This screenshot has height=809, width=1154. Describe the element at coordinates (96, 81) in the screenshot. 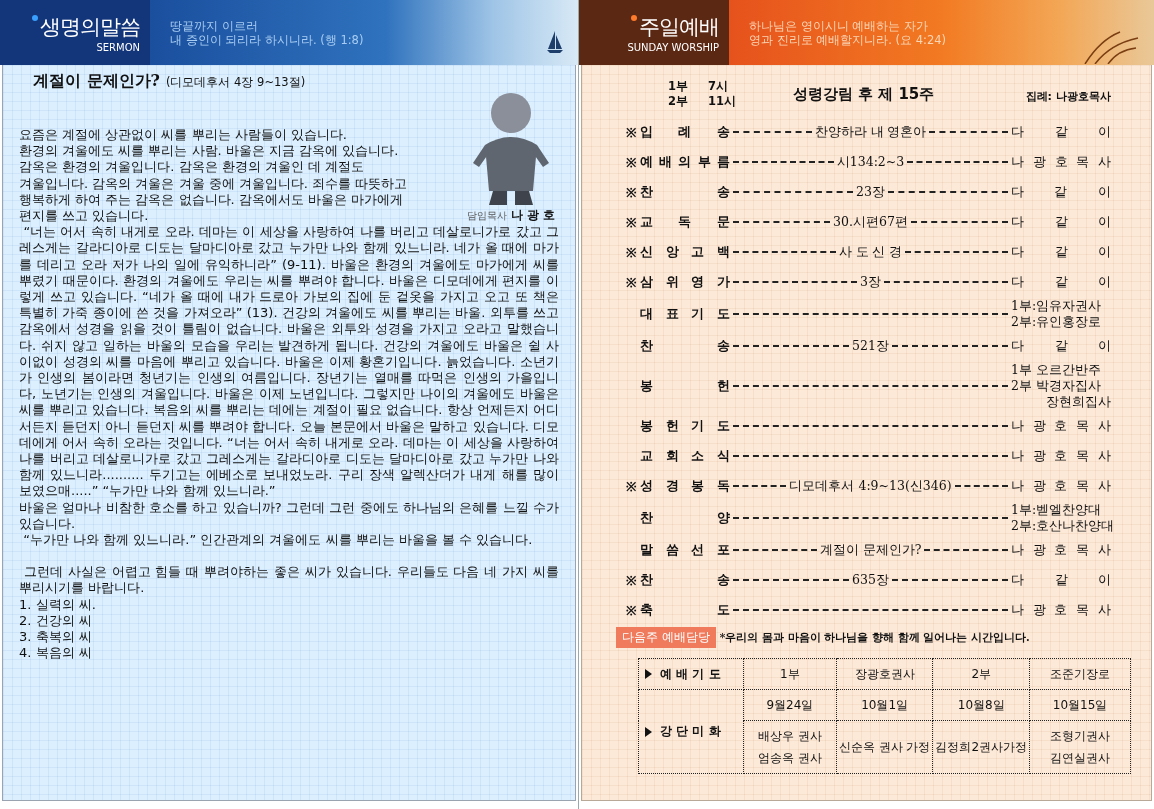

I see `sermon-title: 계절이 문제인가?` at that location.